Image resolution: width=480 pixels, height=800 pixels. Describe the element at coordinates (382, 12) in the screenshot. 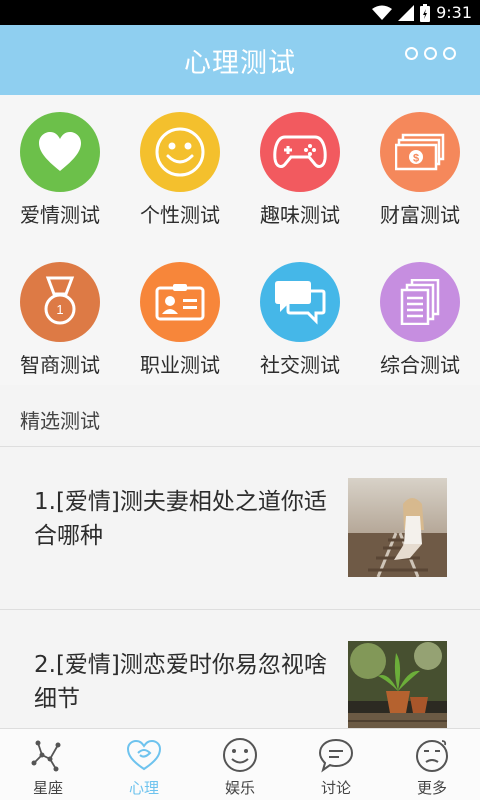

I see `wifi-icon` at that location.